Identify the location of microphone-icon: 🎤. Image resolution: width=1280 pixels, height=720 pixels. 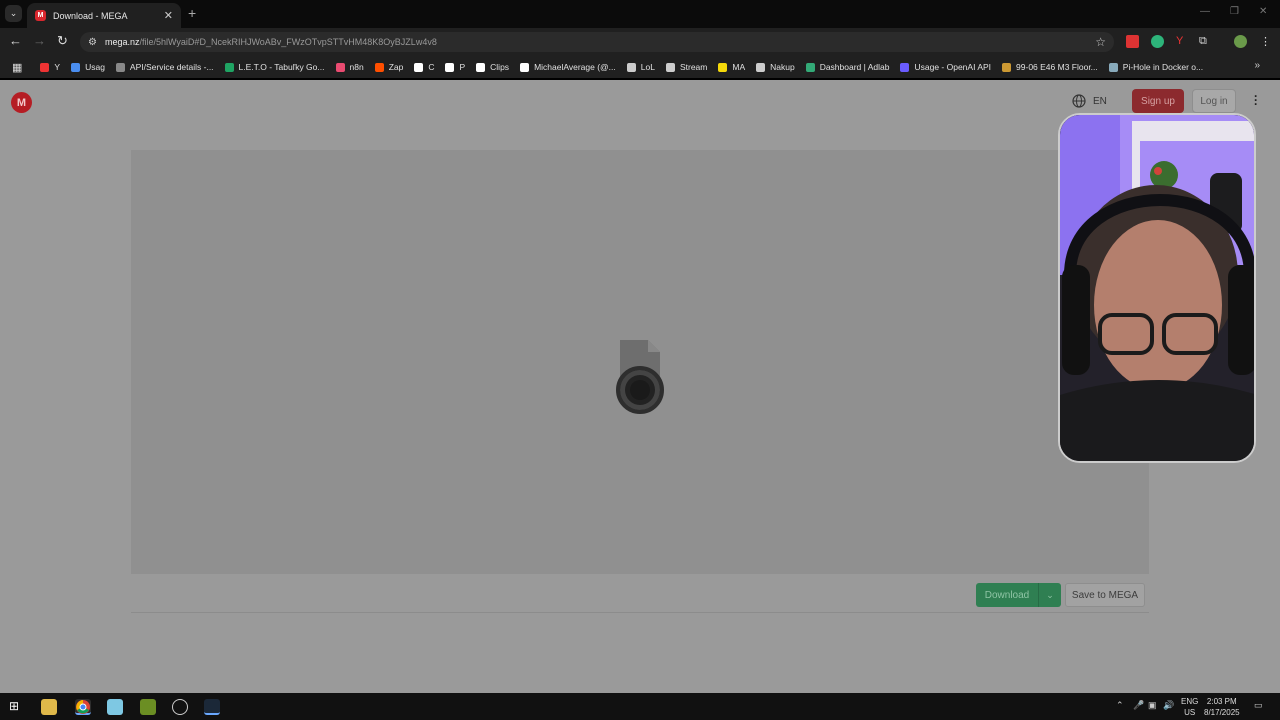
(1138, 705).